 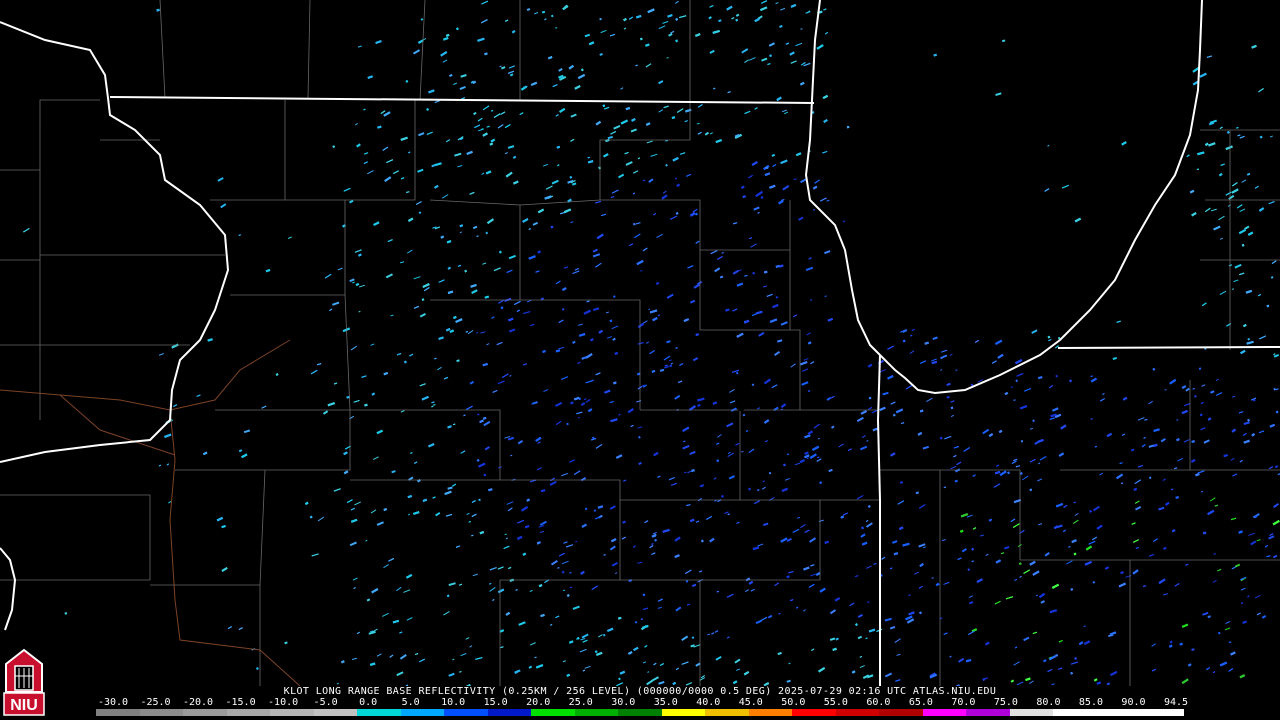 I want to click on scale-label: 40.0, so click(x=708, y=702).